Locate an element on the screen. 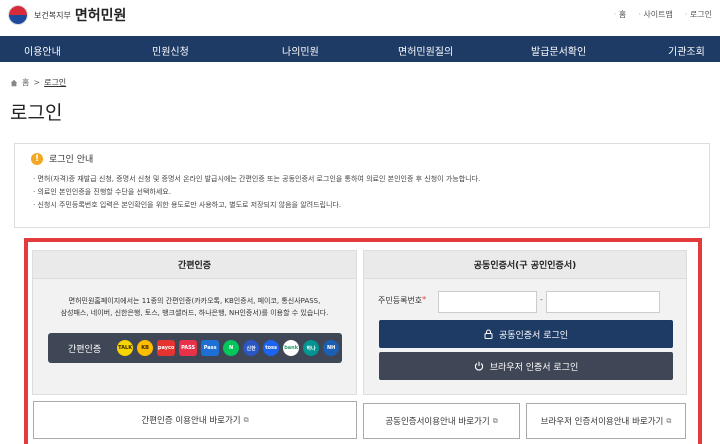 The height and width of the screenshot is (444, 720). easy-auth-heading: 간편인증 is located at coordinates (194, 265).